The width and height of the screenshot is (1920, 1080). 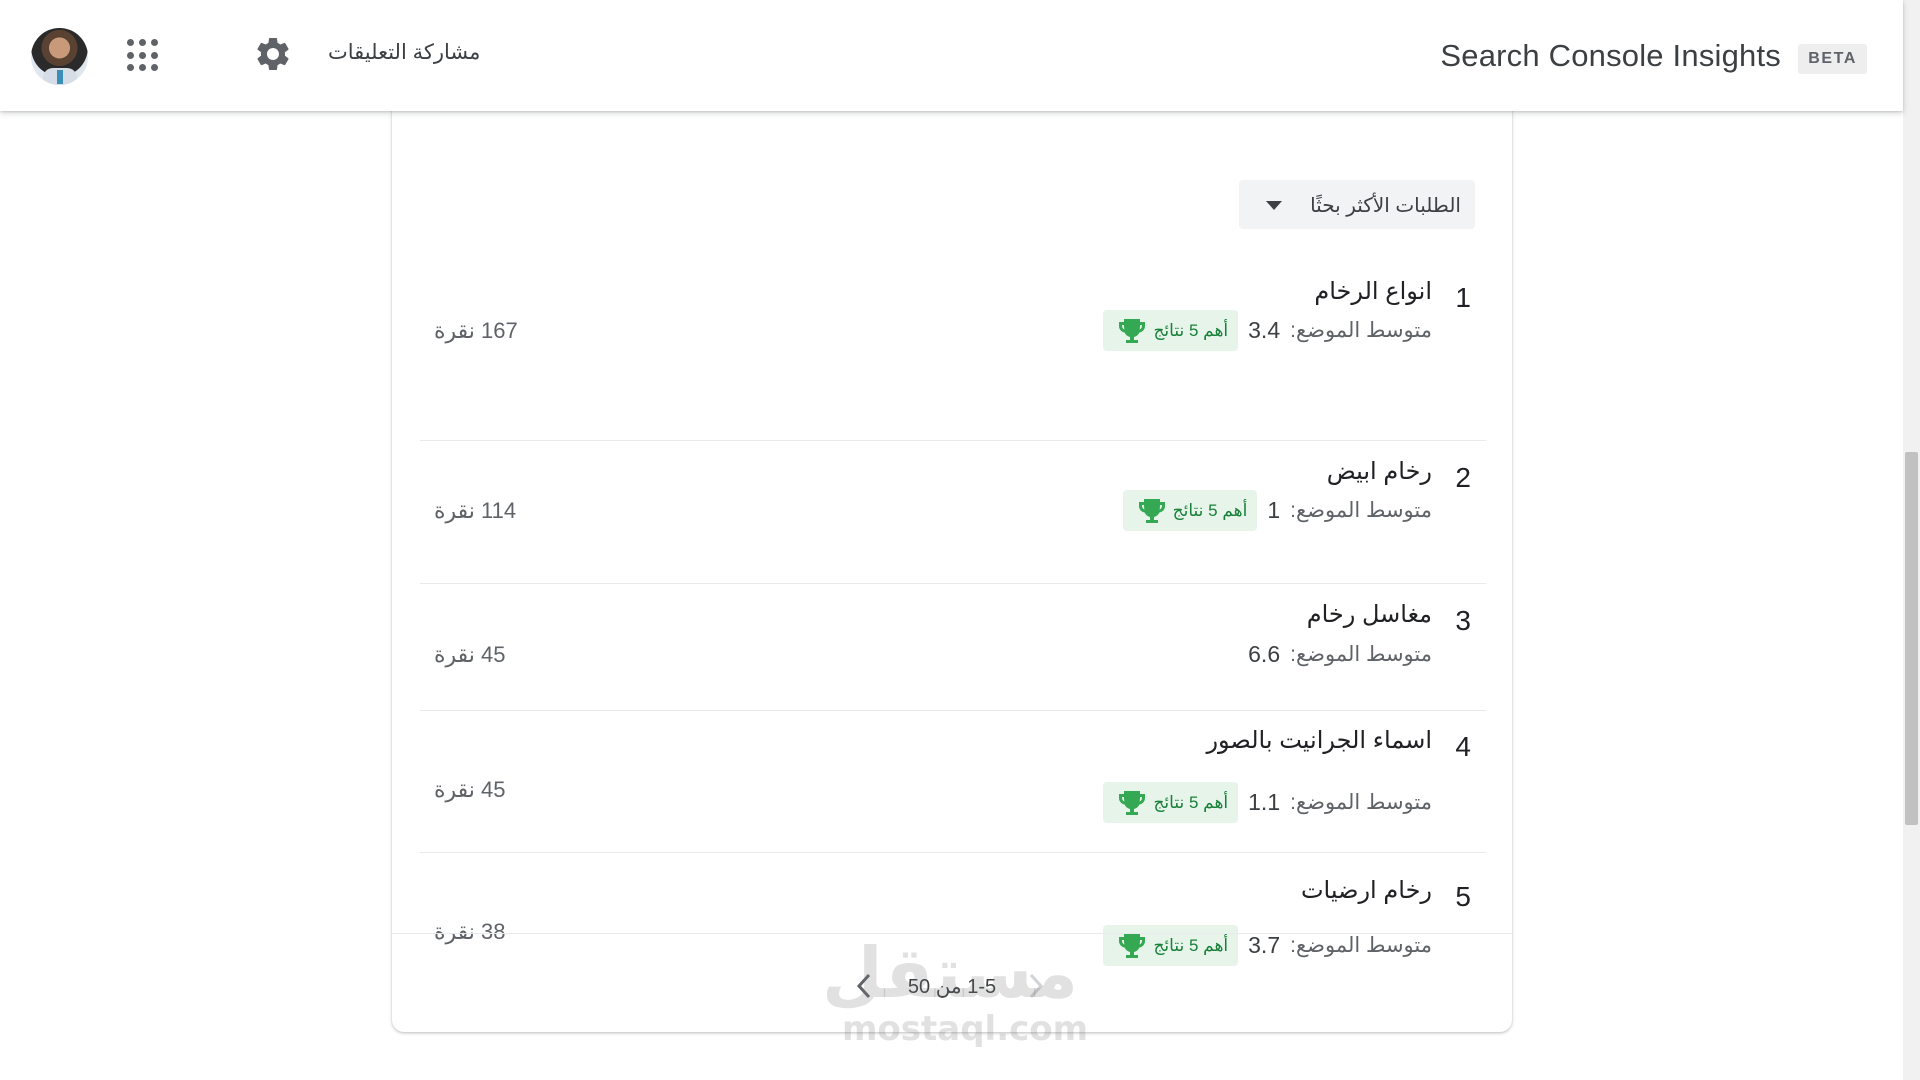 What do you see at coordinates (1274, 510) in the screenshot?
I see `position-value: 1` at bounding box center [1274, 510].